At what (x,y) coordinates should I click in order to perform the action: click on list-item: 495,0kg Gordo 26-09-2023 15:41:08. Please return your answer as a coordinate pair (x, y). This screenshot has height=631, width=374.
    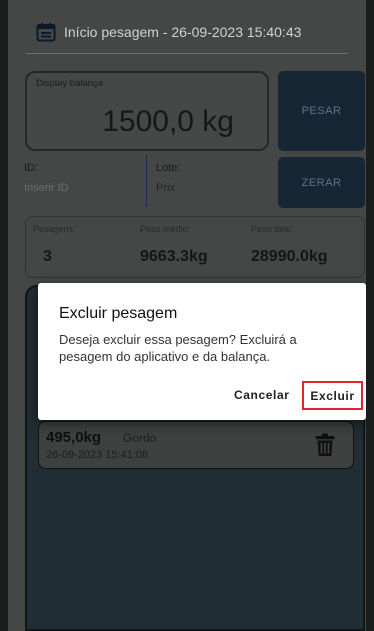
    Looking at the image, I should click on (196, 445).